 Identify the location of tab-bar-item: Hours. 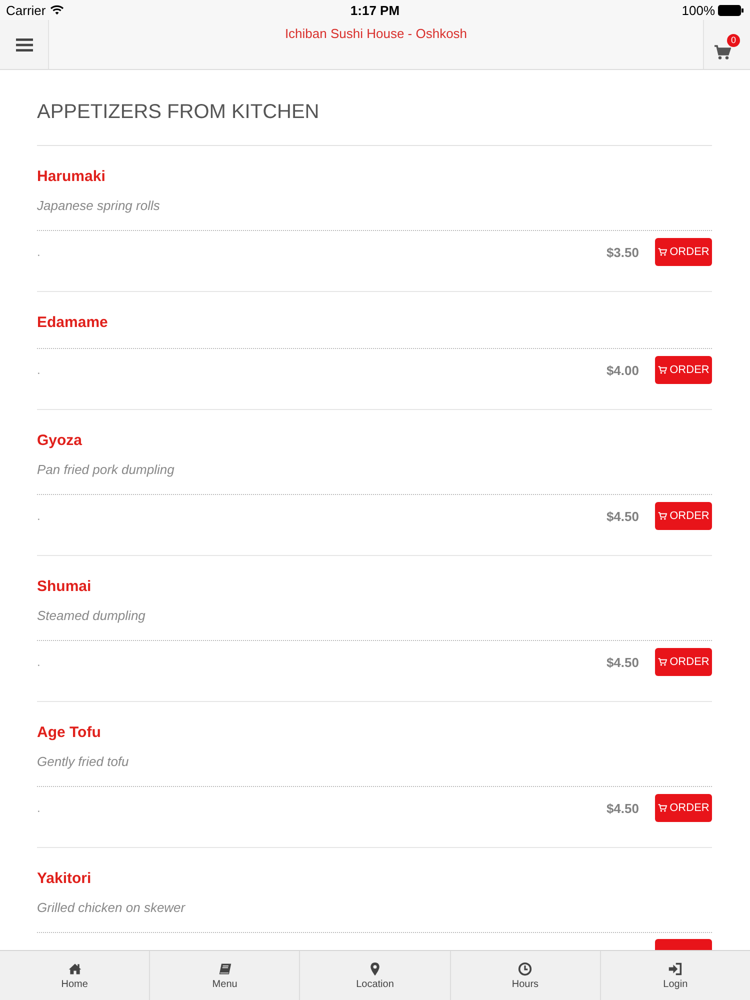
(525, 975).